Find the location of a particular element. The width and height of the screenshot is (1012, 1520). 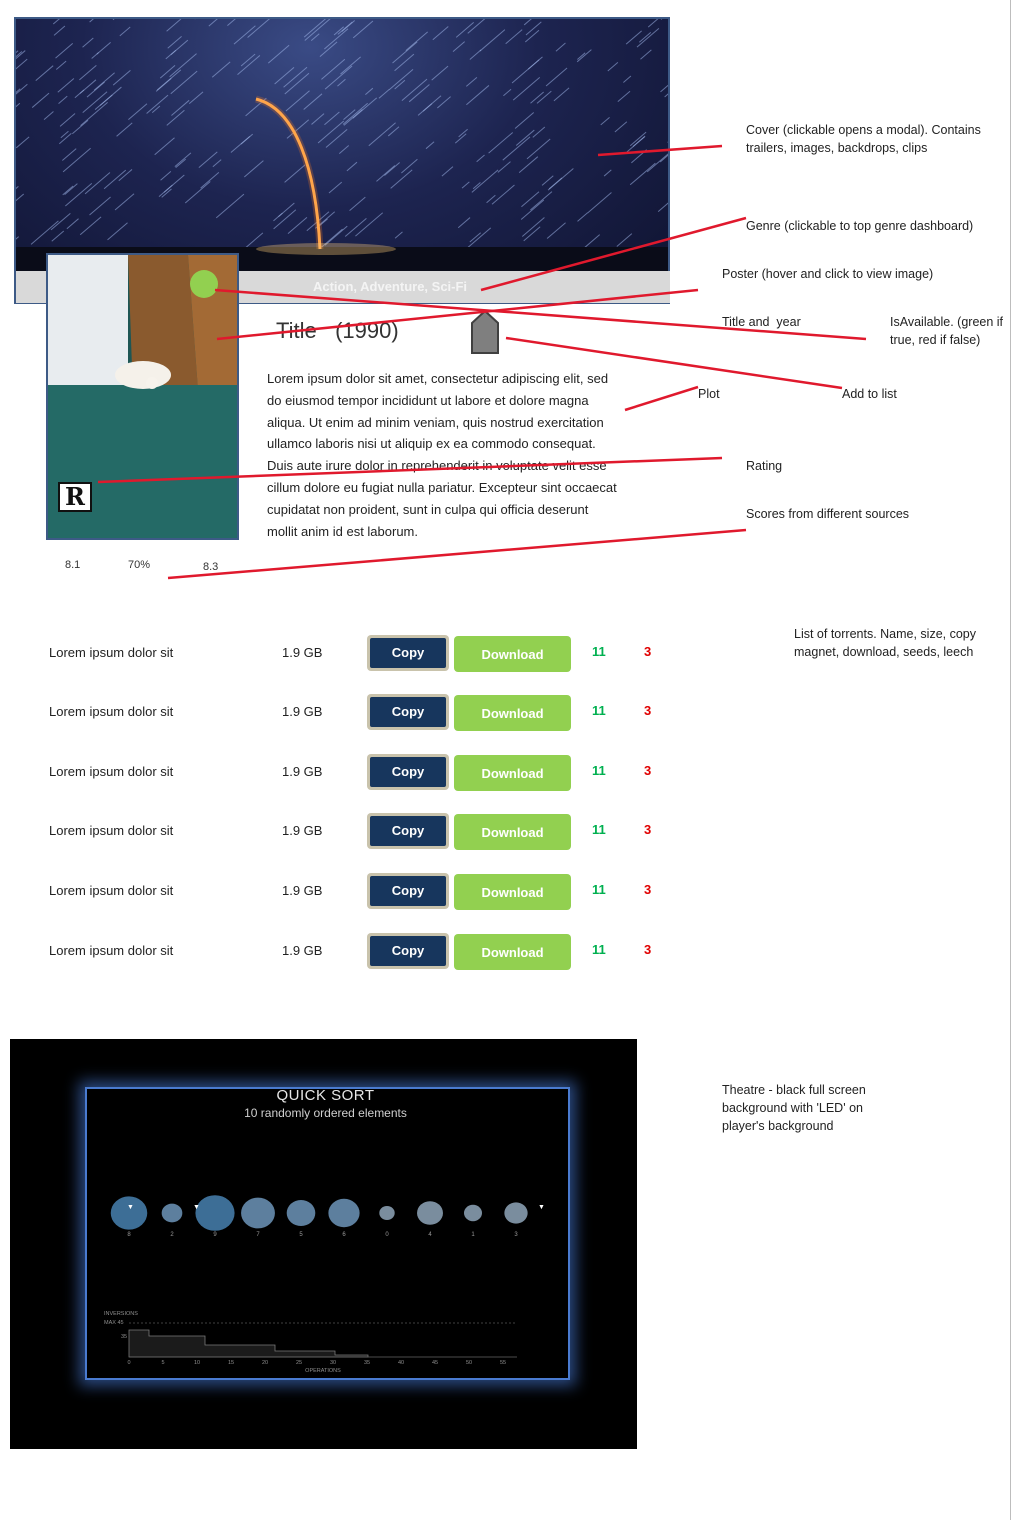

sort-element-label: 6 is located at coordinates (344, 1235).